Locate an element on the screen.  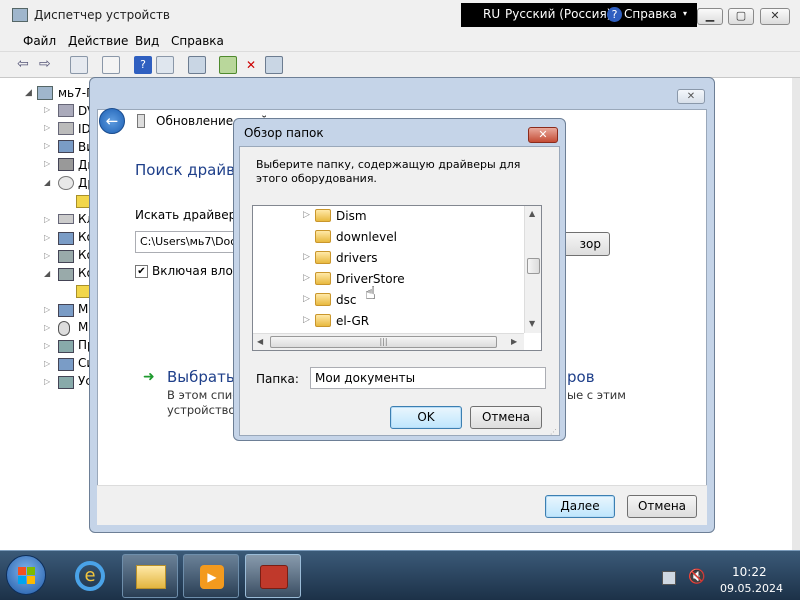
language-bar-menu-icon: ▾ is located at coordinates (685, 13).